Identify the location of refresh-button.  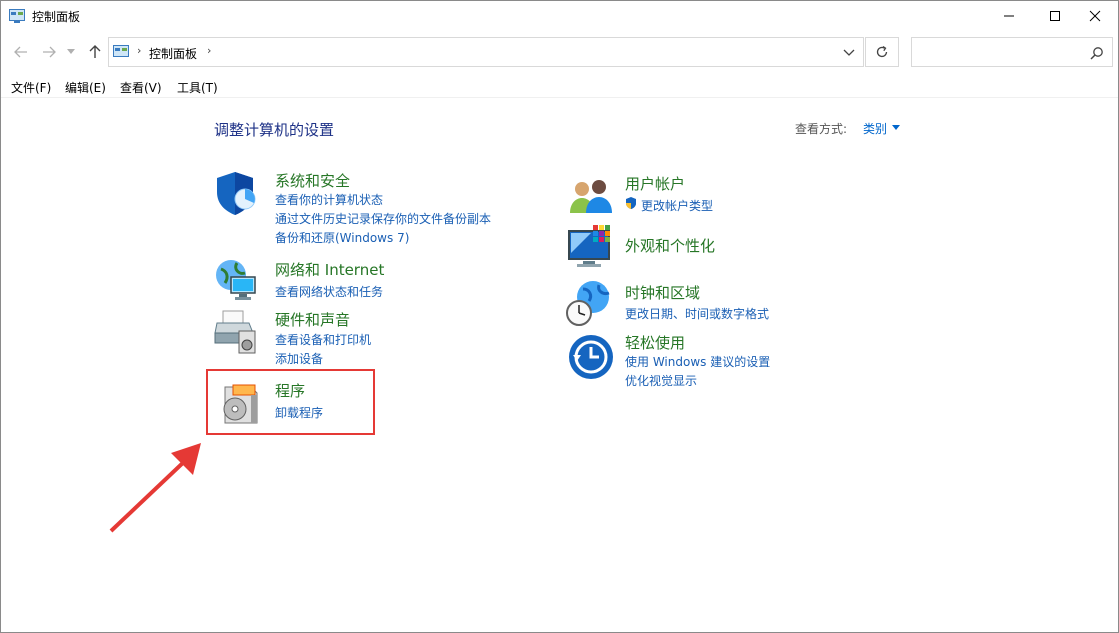
(882, 52).